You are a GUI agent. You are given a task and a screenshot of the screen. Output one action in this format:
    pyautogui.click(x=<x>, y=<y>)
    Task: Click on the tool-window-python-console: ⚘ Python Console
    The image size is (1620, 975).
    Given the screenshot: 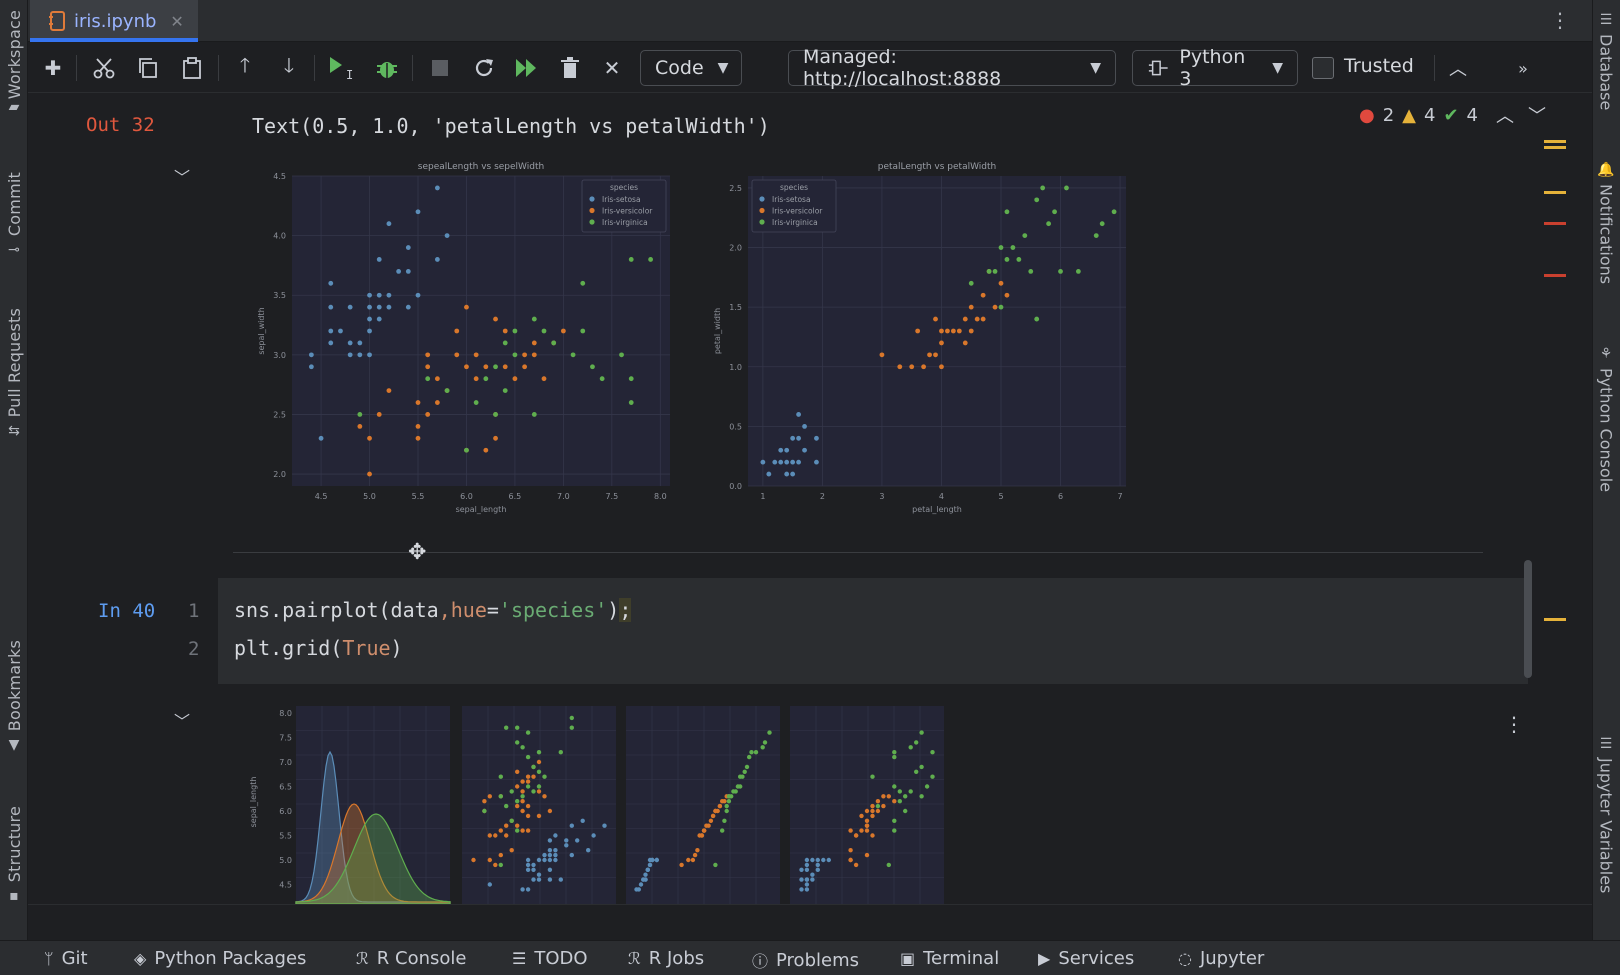 What is the action you would take?
    pyautogui.click(x=1606, y=419)
    